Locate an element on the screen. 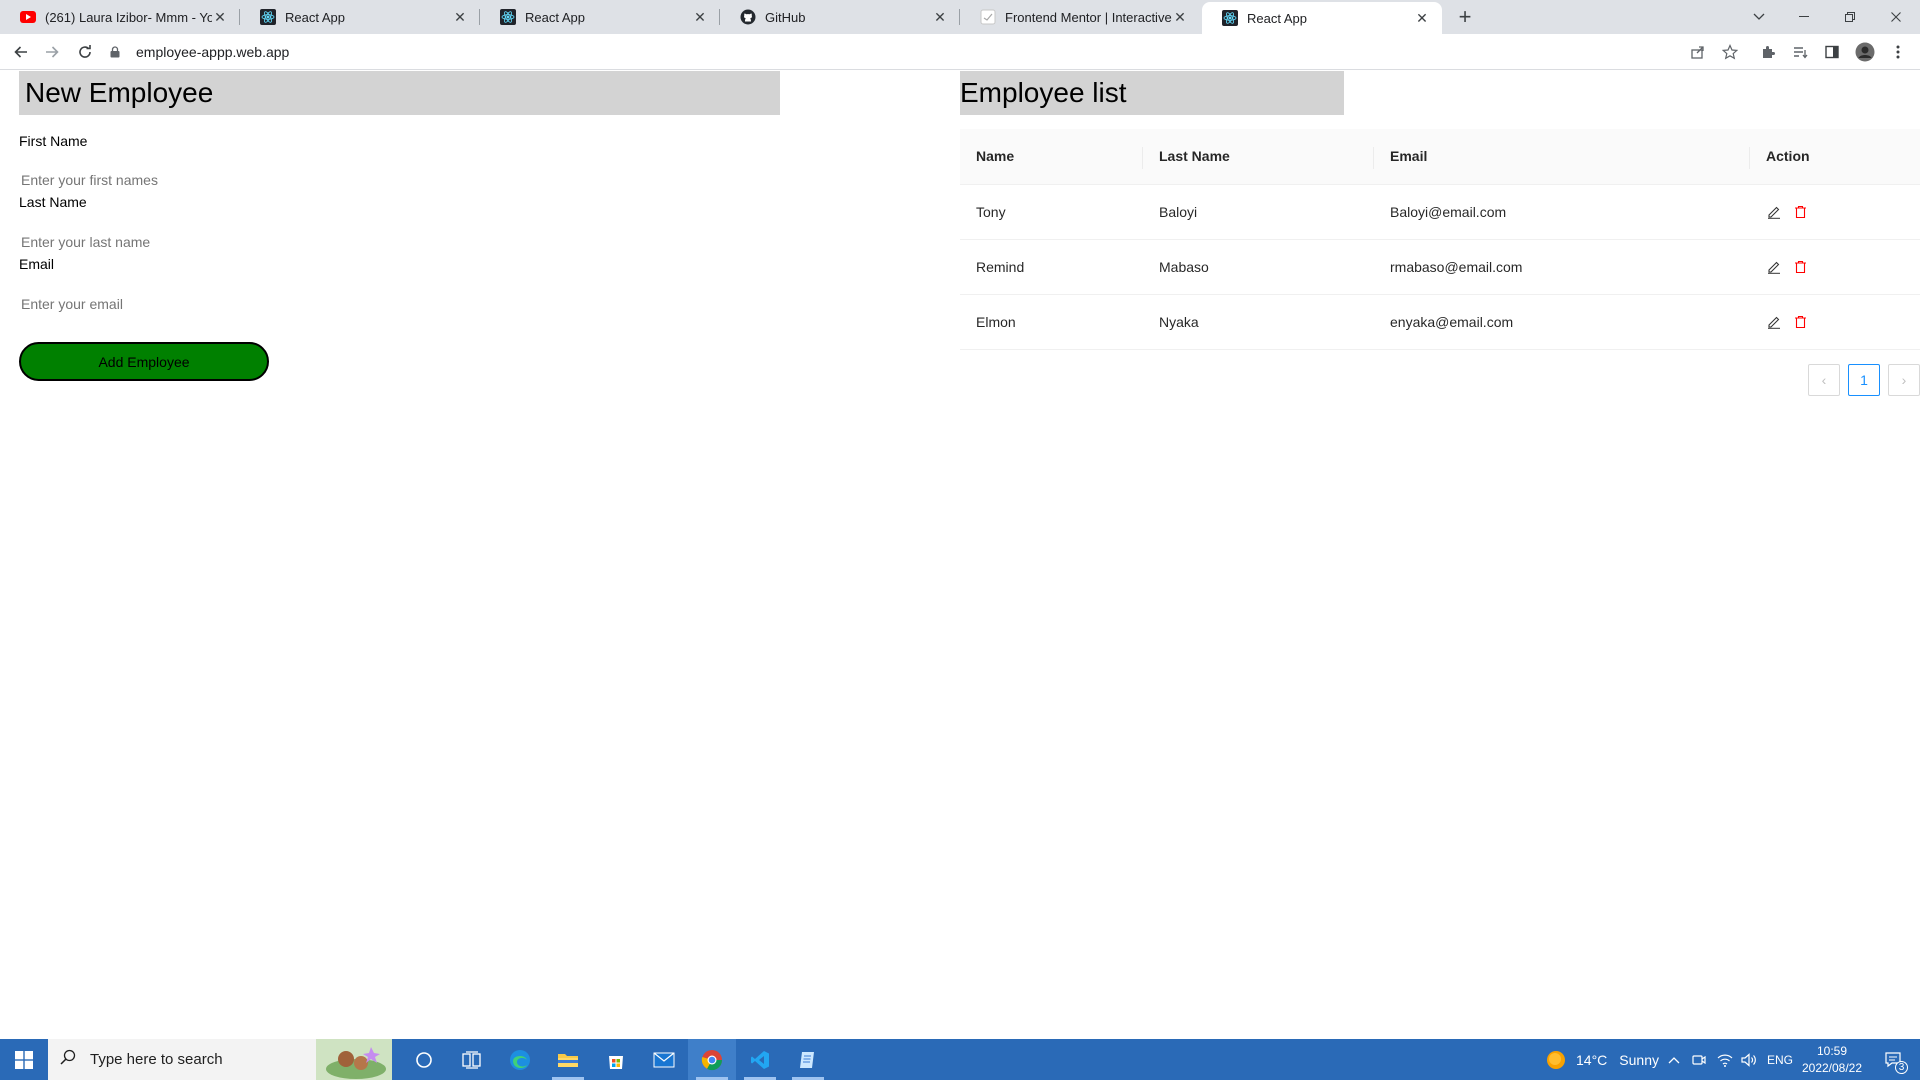 Image resolution: width=1920 pixels, height=1080 pixels. clock: 10:59 2022/08/22 is located at coordinates (1832, 1059).